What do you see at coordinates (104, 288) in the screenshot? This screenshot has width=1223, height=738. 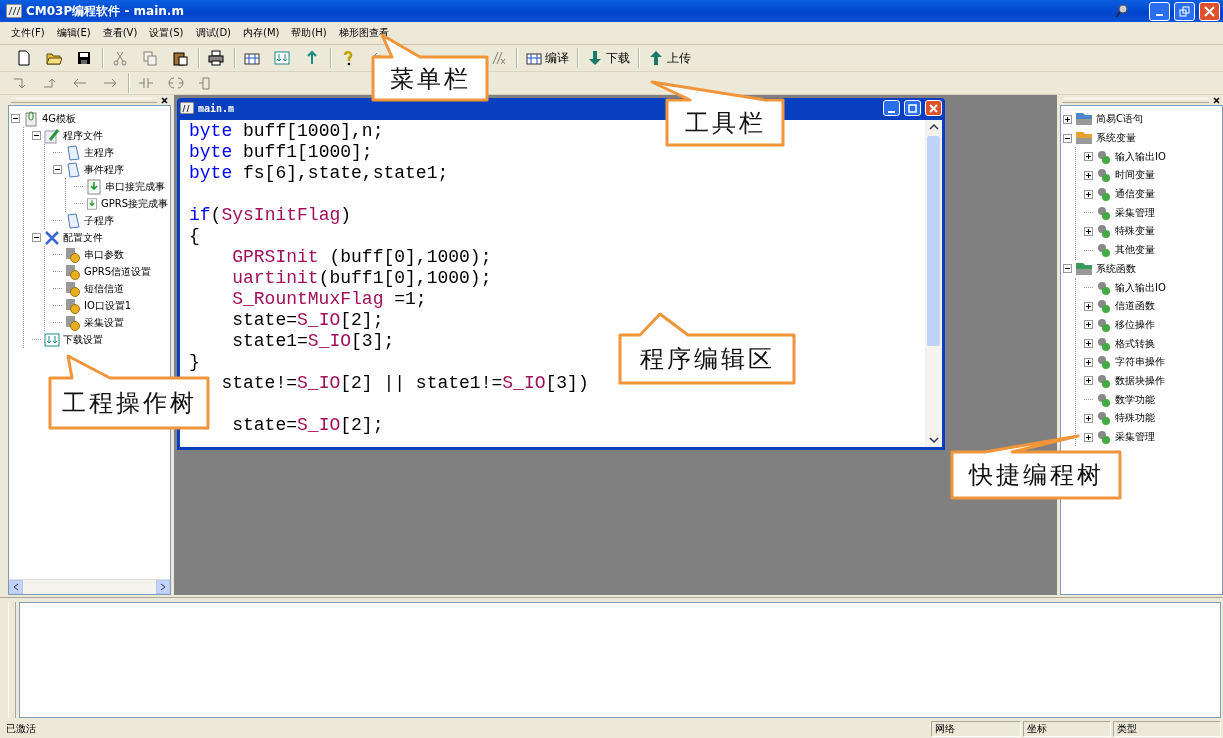 I see `tree-item: 短信信道` at bounding box center [104, 288].